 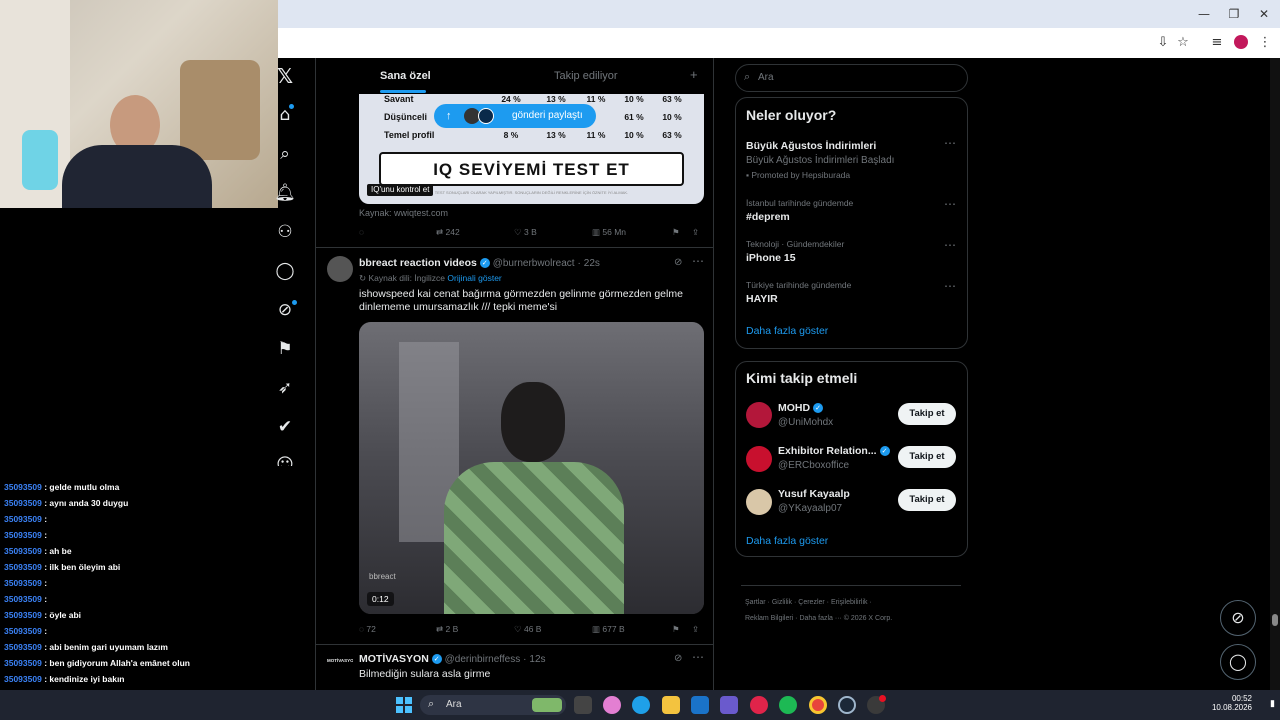 What do you see at coordinates (818, 705) in the screenshot?
I see `chrome-icon` at bounding box center [818, 705].